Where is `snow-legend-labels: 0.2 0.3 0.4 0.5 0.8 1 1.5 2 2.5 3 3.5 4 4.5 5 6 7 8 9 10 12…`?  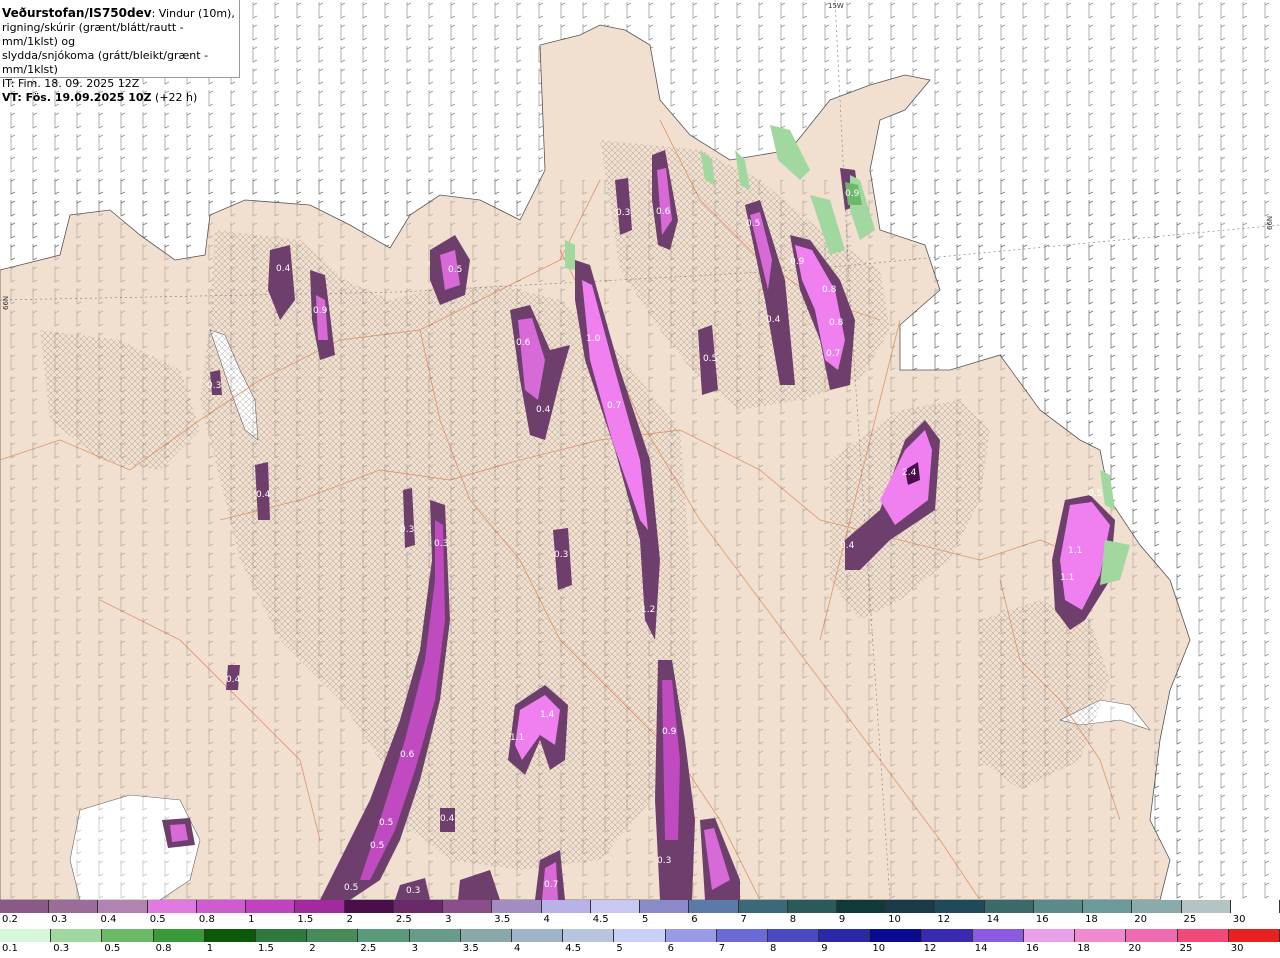
snow-legend-labels: 0.2 0.3 0.4 0.5 0.8 1 1.5 2 2.5 3 3.5 4 4.5 5 6 7 8 9 10 12… is located at coordinates (640, 921).